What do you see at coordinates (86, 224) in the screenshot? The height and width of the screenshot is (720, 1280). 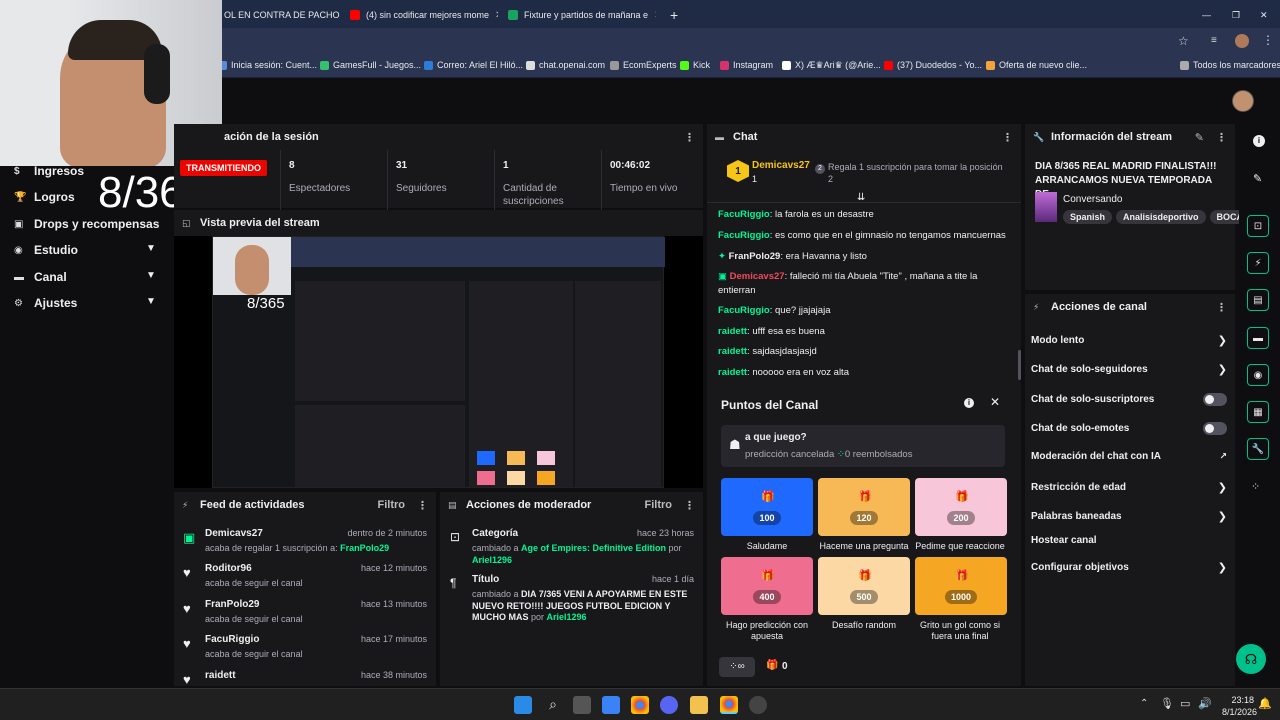 I see `nav-item-drops: ▣ Drops y recompensas` at bounding box center [86, 224].